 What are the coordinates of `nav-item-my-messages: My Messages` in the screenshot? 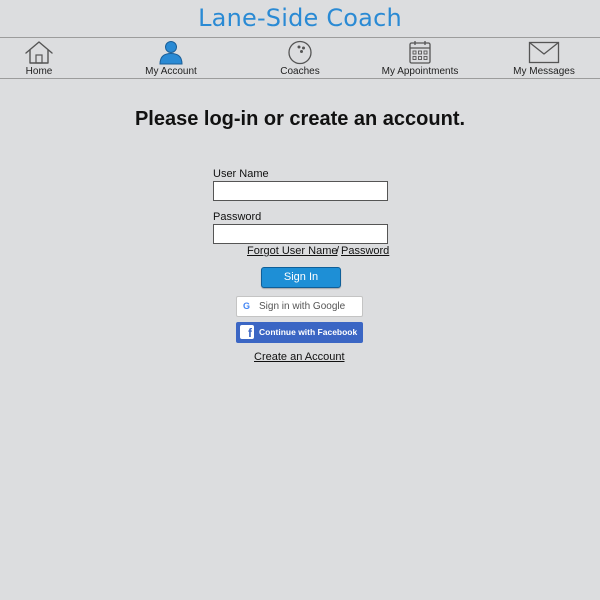 It's located at (544, 58).